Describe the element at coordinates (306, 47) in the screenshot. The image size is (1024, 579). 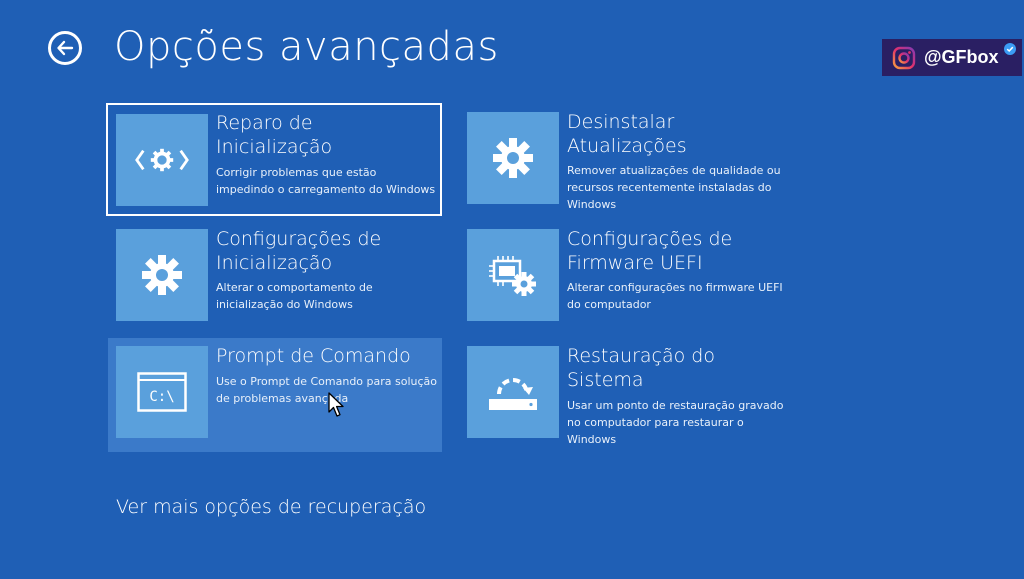
I see `page-title: Opções avançadas` at that location.